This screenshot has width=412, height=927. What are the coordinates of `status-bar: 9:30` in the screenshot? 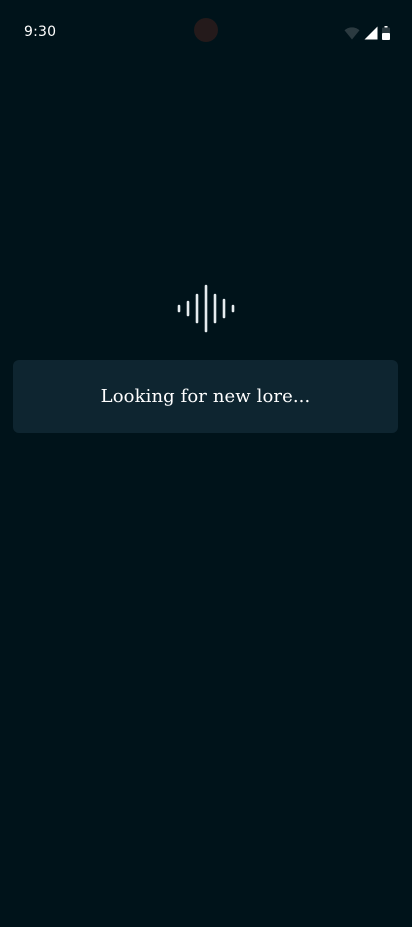 It's located at (206, 32).